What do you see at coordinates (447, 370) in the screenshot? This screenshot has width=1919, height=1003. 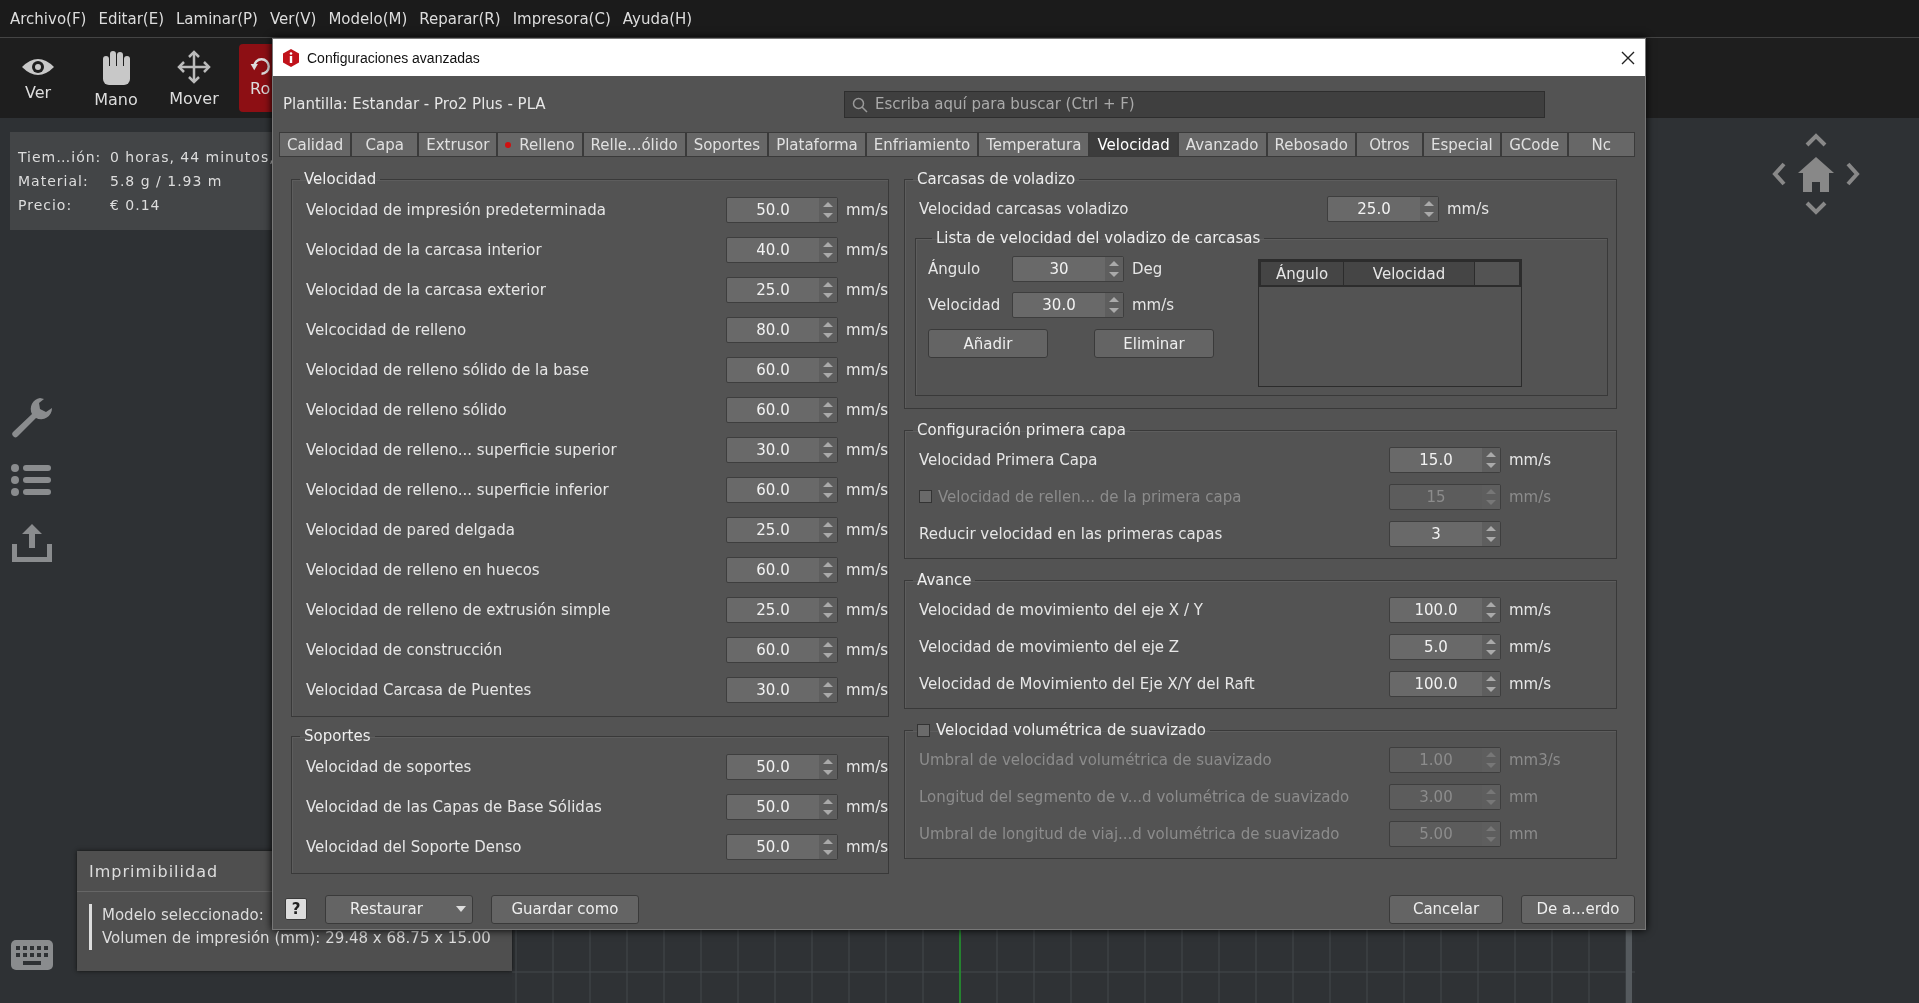 I see `field-label: Velocidad de relleno sólido de la base` at bounding box center [447, 370].